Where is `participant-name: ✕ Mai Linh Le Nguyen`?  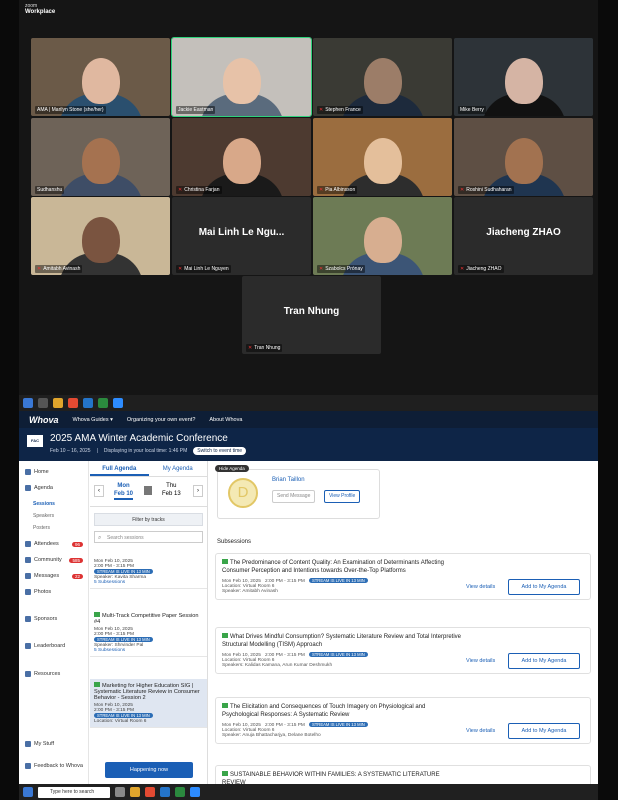
participant-name: ✕ Mai Linh Le Nguyen is located at coordinates (203, 269).